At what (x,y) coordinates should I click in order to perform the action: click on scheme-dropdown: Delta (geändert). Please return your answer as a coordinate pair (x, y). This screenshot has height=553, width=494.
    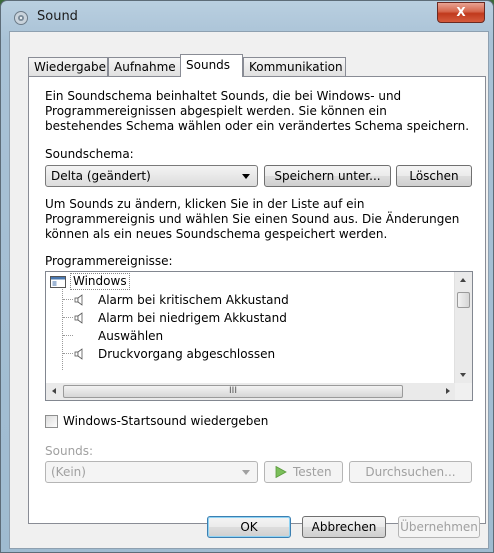
    Looking at the image, I should click on (151, 176).